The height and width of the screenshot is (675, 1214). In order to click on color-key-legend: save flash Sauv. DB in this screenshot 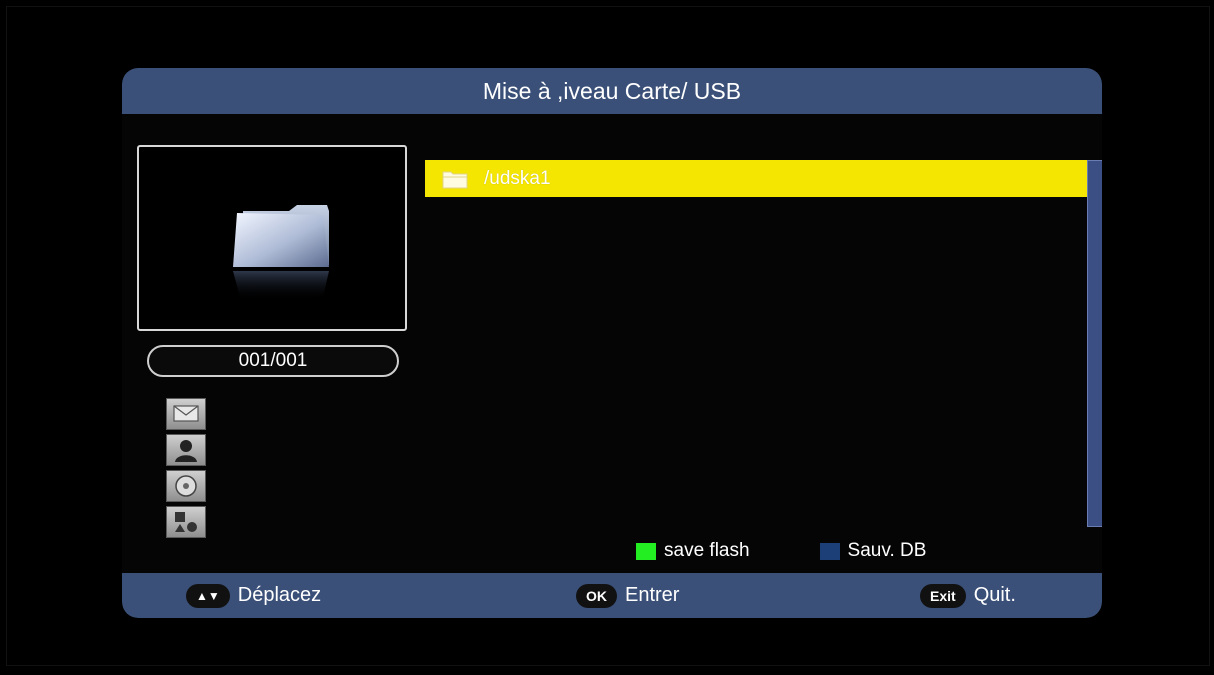, I will do `click(846, 551)`.